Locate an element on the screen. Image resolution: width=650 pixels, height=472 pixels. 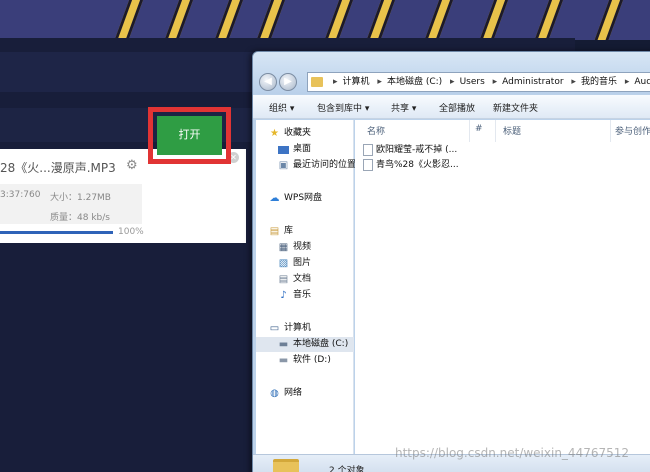
column-header-number: # is located at coordinates (479, 129).